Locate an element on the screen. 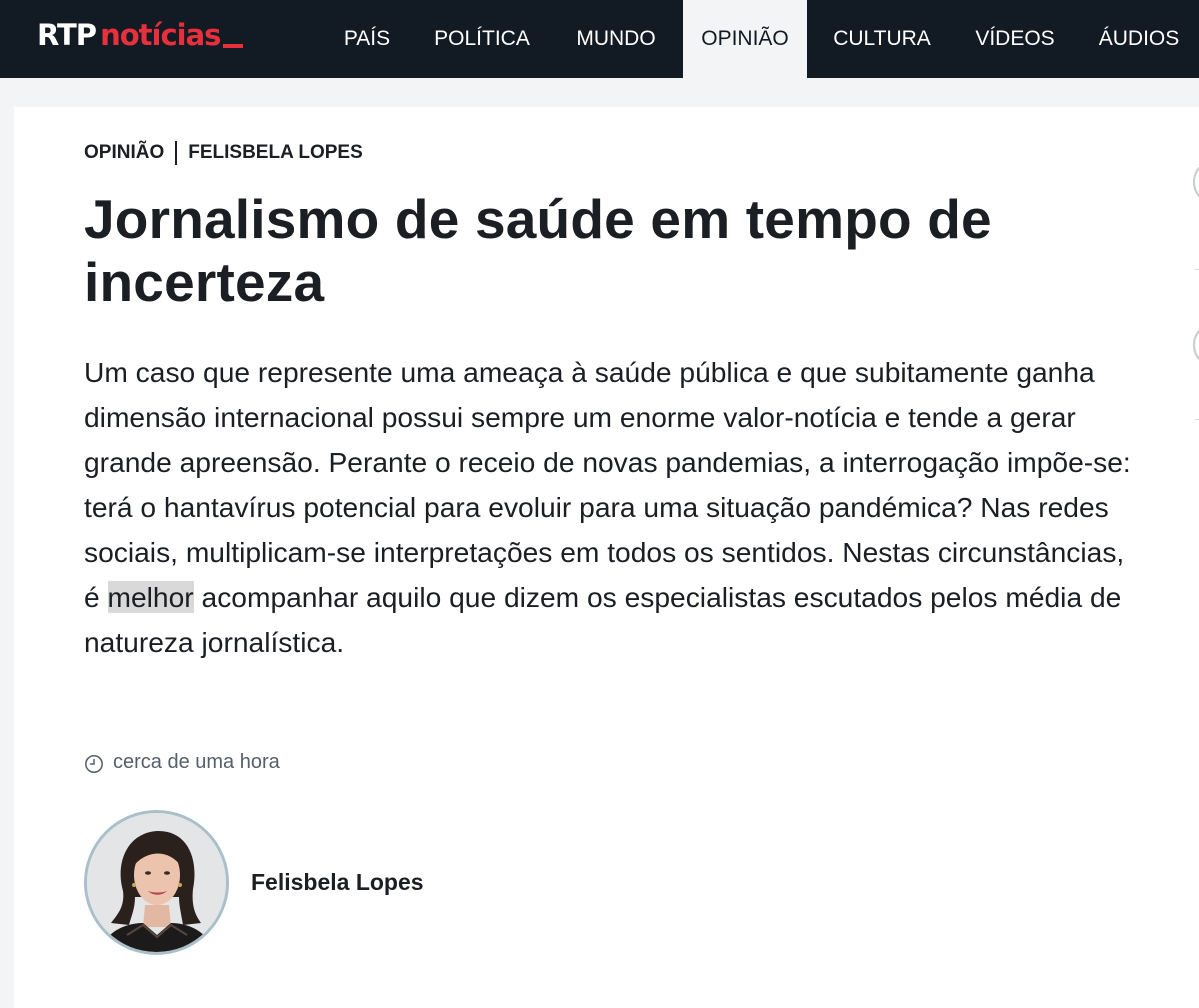 Image resolution: width=1199 pixels, height=1008 pixels. kicker-section: OPINIÃO is located at coordinates (124, 153).